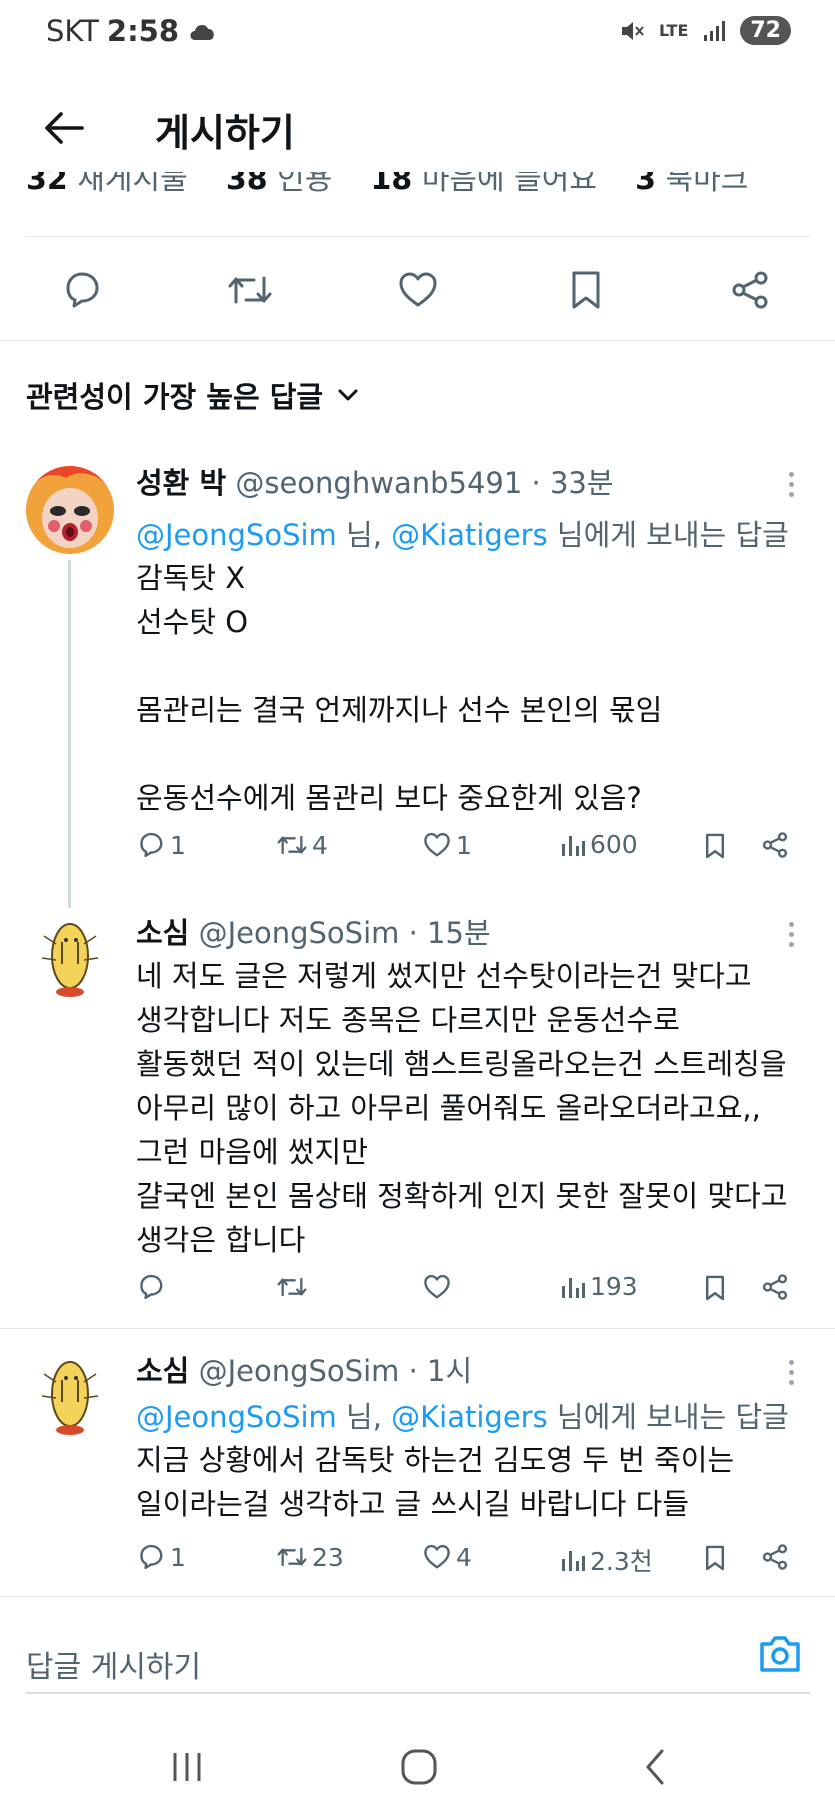 Image resolution: width=835 pixels, height=1809 pixels. I want to click on bookmarks-label: 북마크, so click(707, 184).